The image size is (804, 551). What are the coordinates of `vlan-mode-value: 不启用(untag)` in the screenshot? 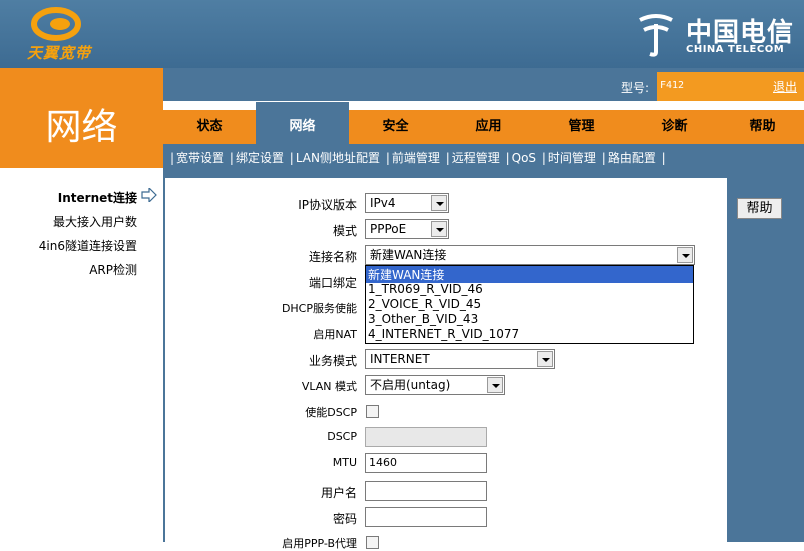 It's located at (410, 385).